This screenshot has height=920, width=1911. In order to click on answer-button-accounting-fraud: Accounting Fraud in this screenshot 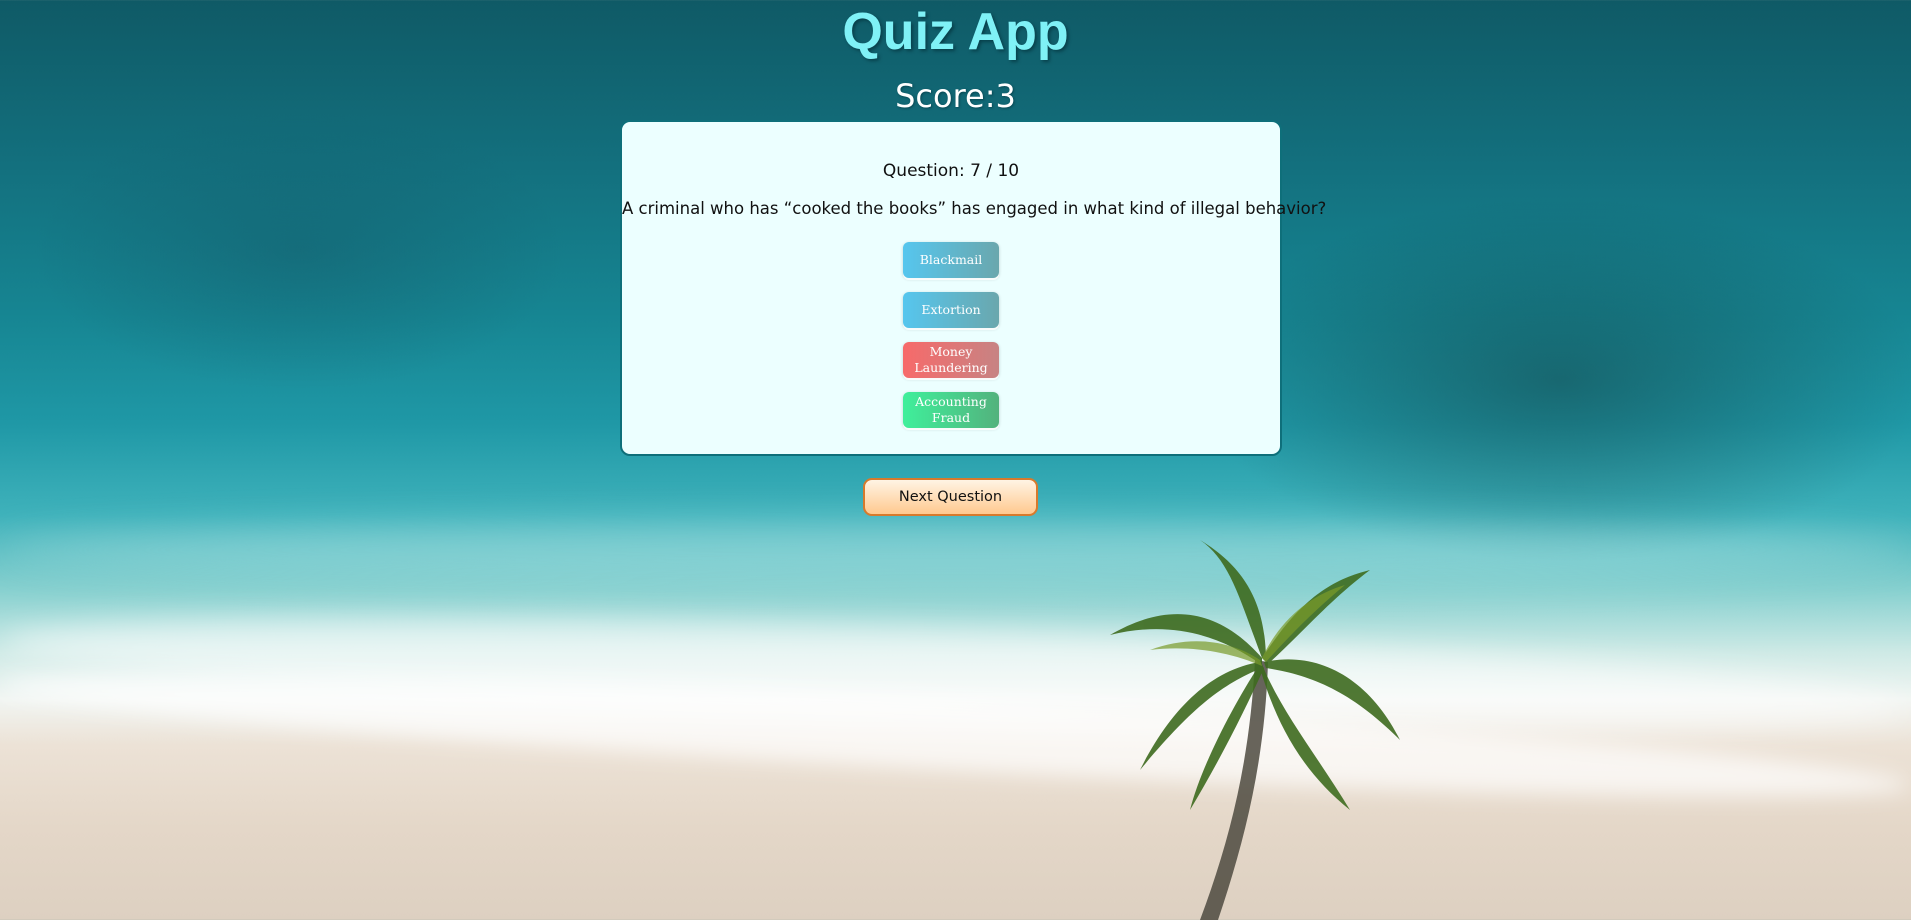, I will do `click(951, 410)`.